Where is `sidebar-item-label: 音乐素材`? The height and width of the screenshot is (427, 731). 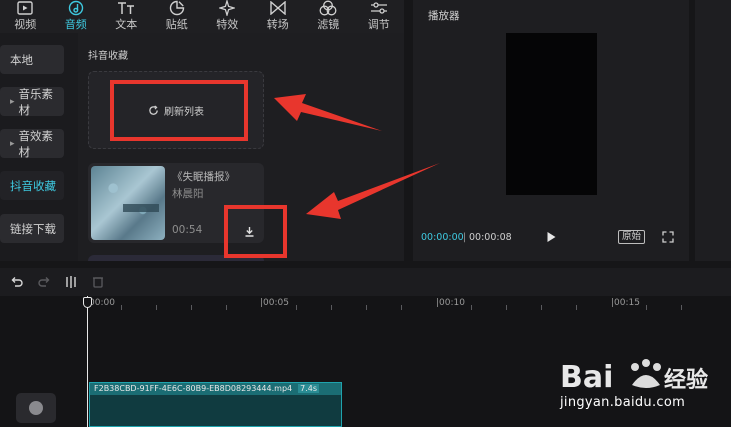 sidebar-item-label: 音乐素材 is located at coordinates (36, 101).